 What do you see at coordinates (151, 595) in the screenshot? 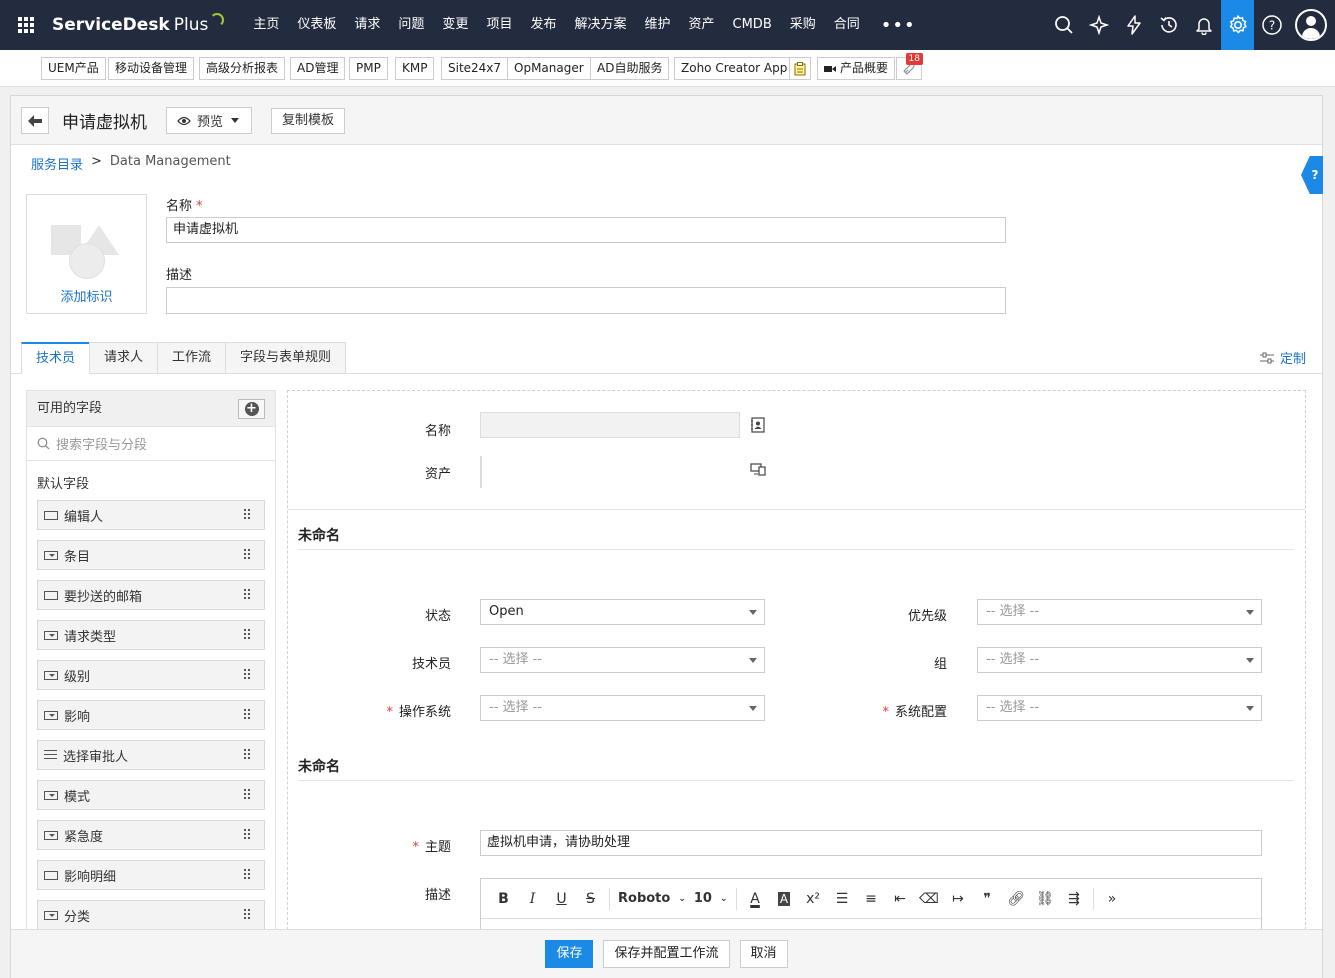
I see `available-field-item: 要抄送的邮箱` at bounding box center [151, 595].